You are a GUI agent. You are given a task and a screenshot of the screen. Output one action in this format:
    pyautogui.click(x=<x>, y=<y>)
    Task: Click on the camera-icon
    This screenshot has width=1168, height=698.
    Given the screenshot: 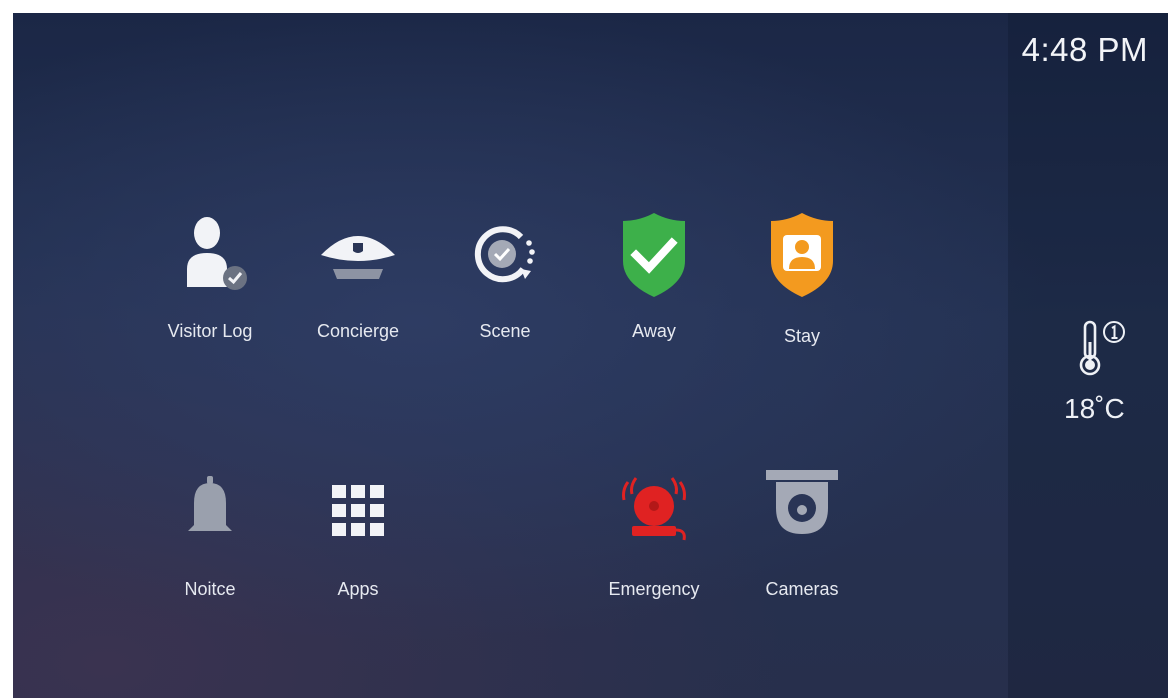 What is the action you would take?
    pyautogui.click(x=802, y=502)
    